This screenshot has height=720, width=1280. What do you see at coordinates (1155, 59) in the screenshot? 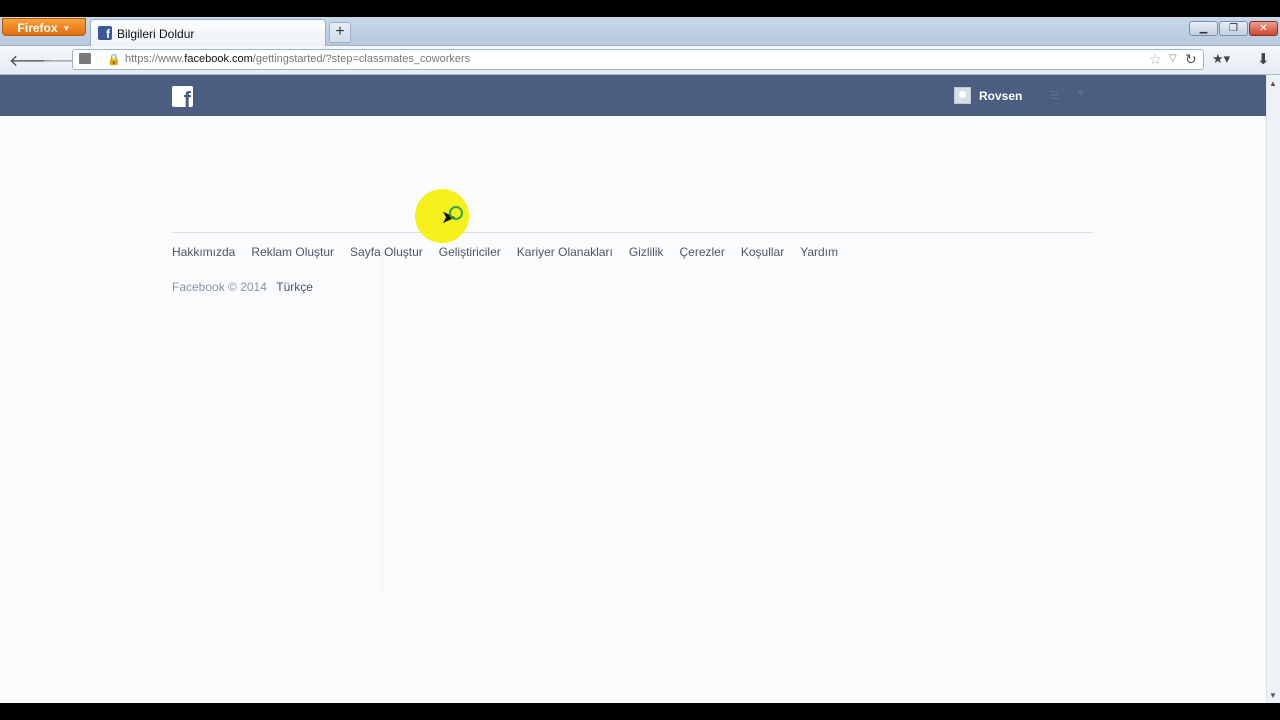
I see `star-icon: ☆` at bounding box center [1155, 59].